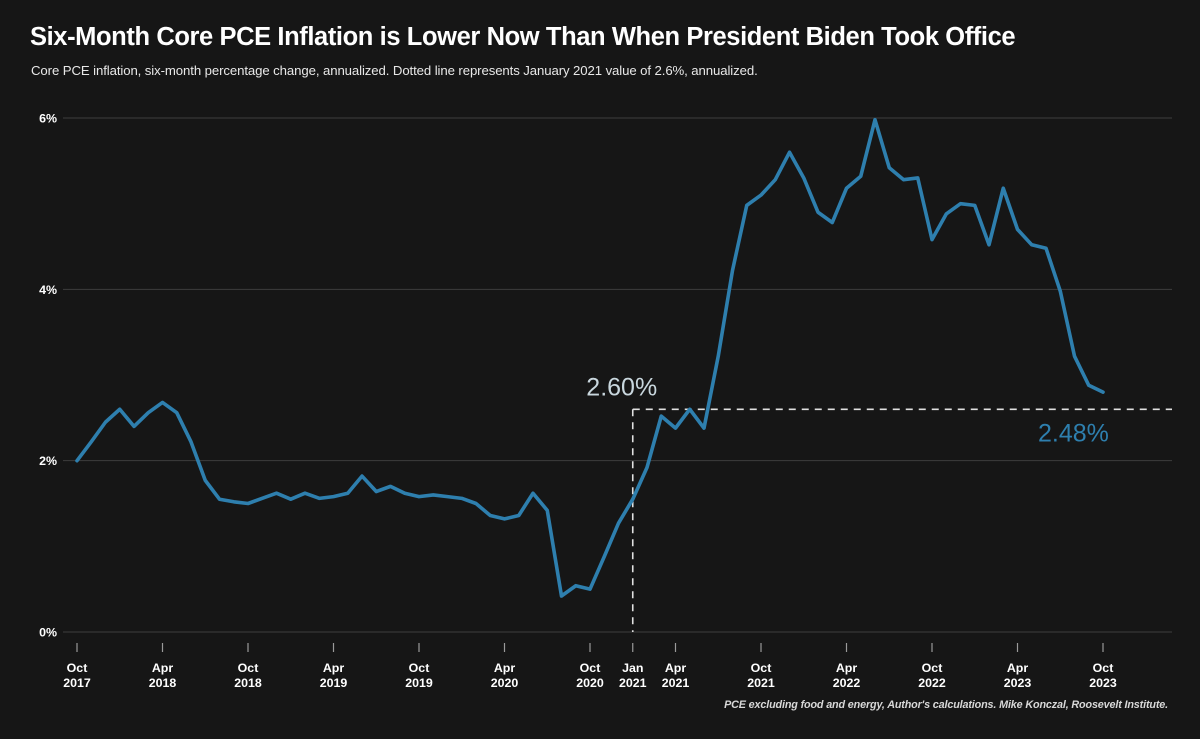  I want to click on x-tick-label-year-Apr-2018: 2018, so click(163, 683).